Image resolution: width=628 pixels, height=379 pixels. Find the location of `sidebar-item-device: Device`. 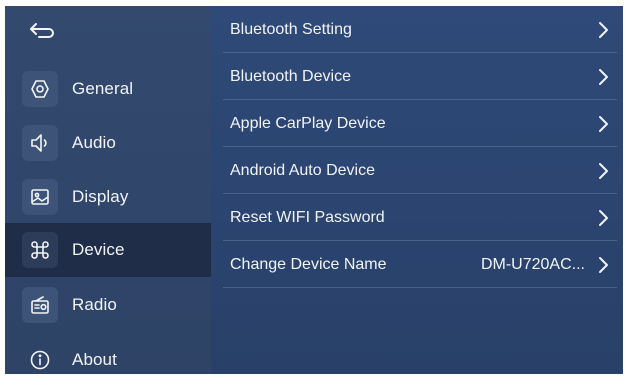

sidebar-item-device: Device is located at coordinates (108, 250).